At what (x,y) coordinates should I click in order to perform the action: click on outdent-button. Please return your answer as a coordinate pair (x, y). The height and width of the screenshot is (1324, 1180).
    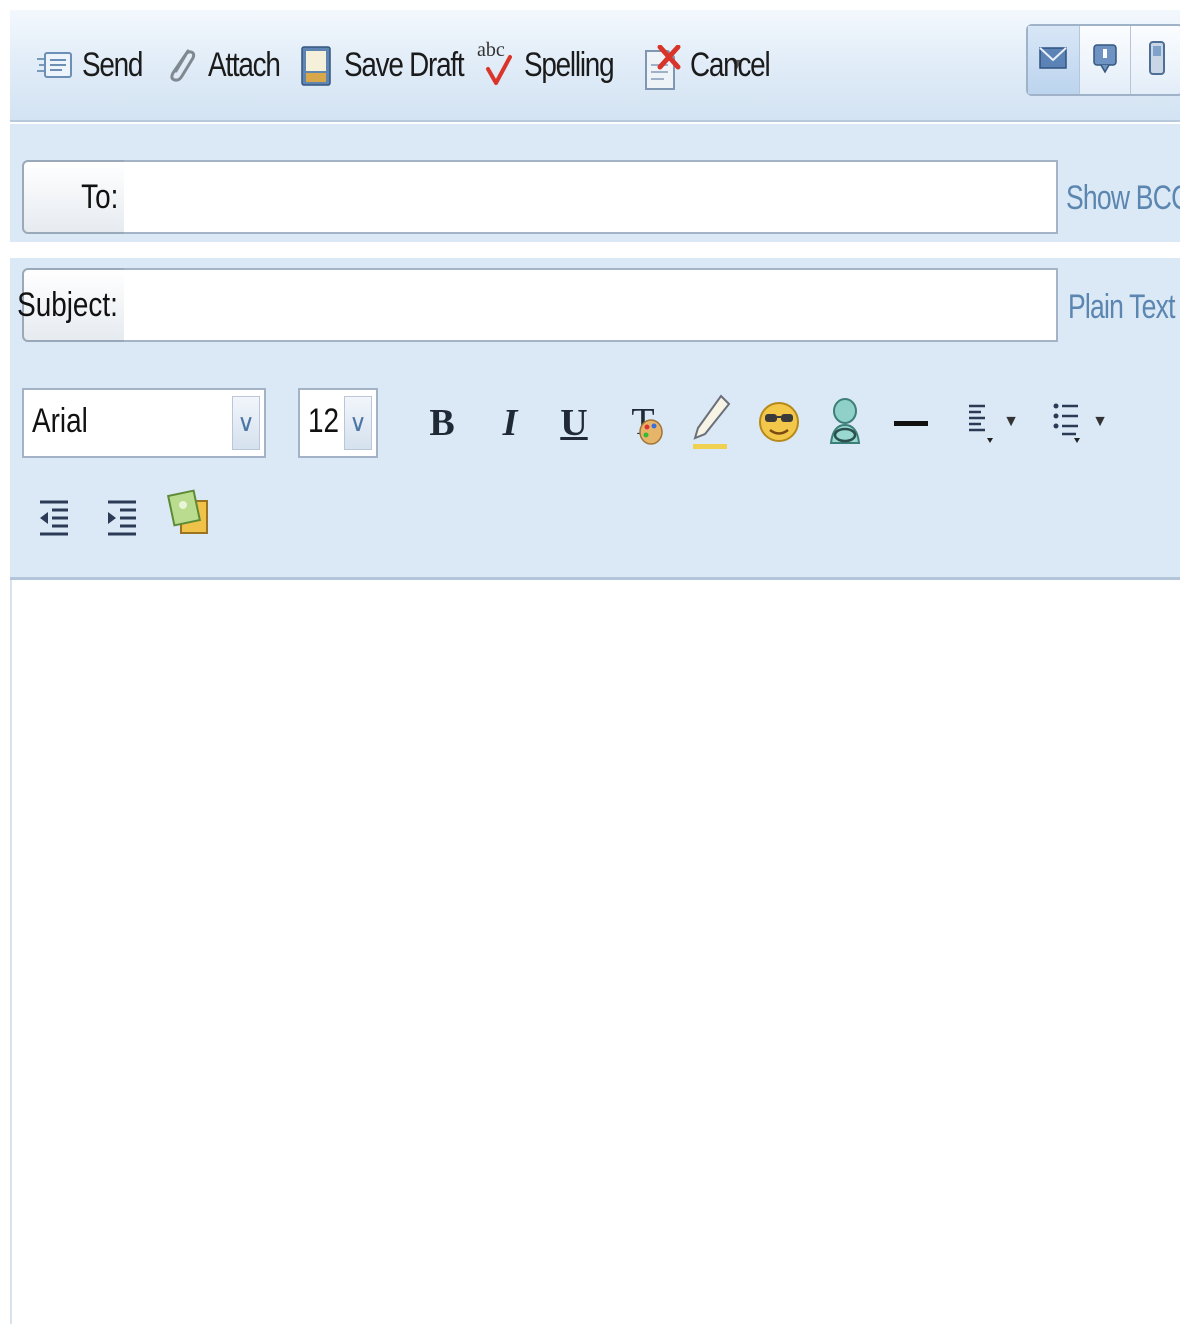
    Looking at the image, I should click on (54, 518).